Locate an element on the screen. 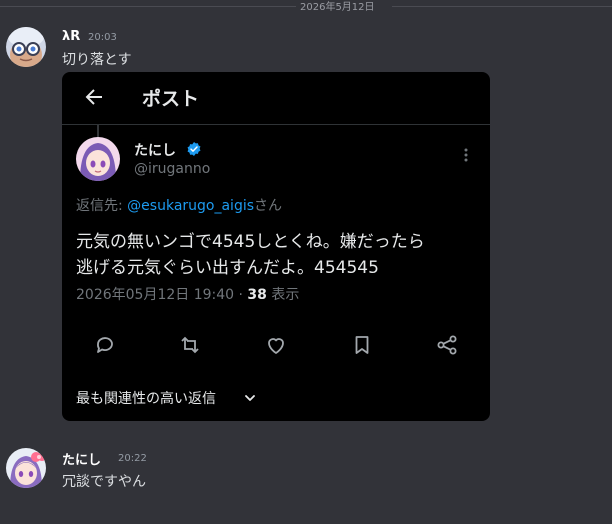 The width and height of the screenshot is (612, 524). thread-line is located at coordinates (98, 131).